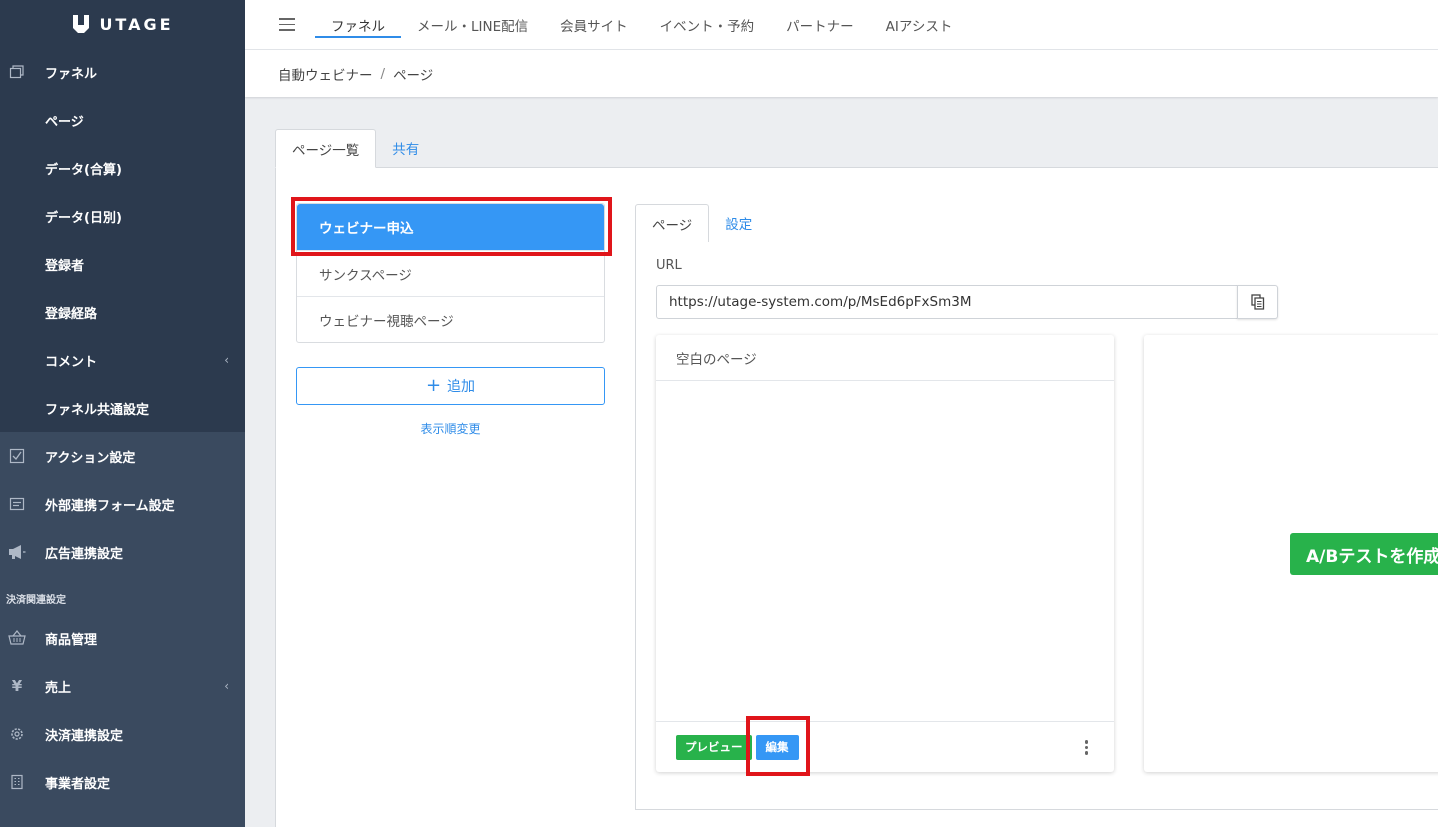 This screenshot has width=1438, height=827. What do you see at coordinates (17, 552) in the screenshot?
I see `megaphone-icon` at bounding box center [17, 552].